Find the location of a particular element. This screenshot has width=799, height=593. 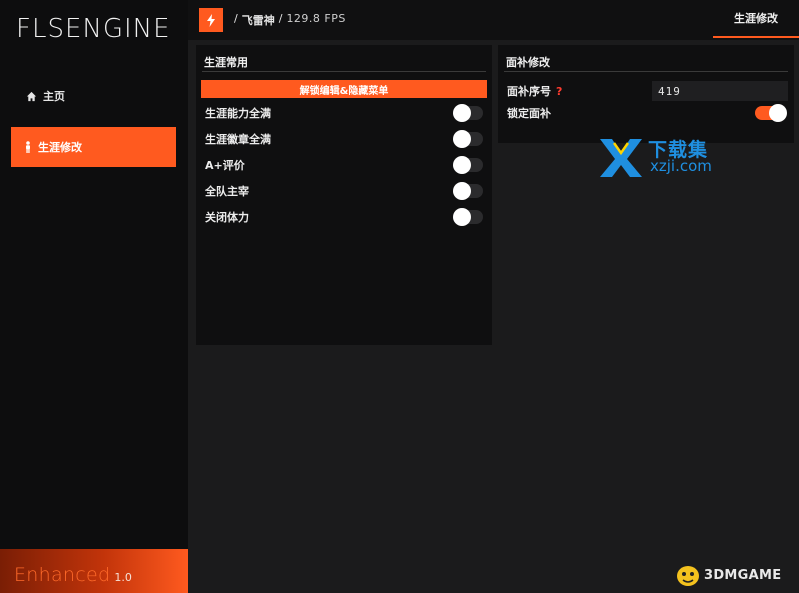

bolt-icon is located at coordinates (211, 20).